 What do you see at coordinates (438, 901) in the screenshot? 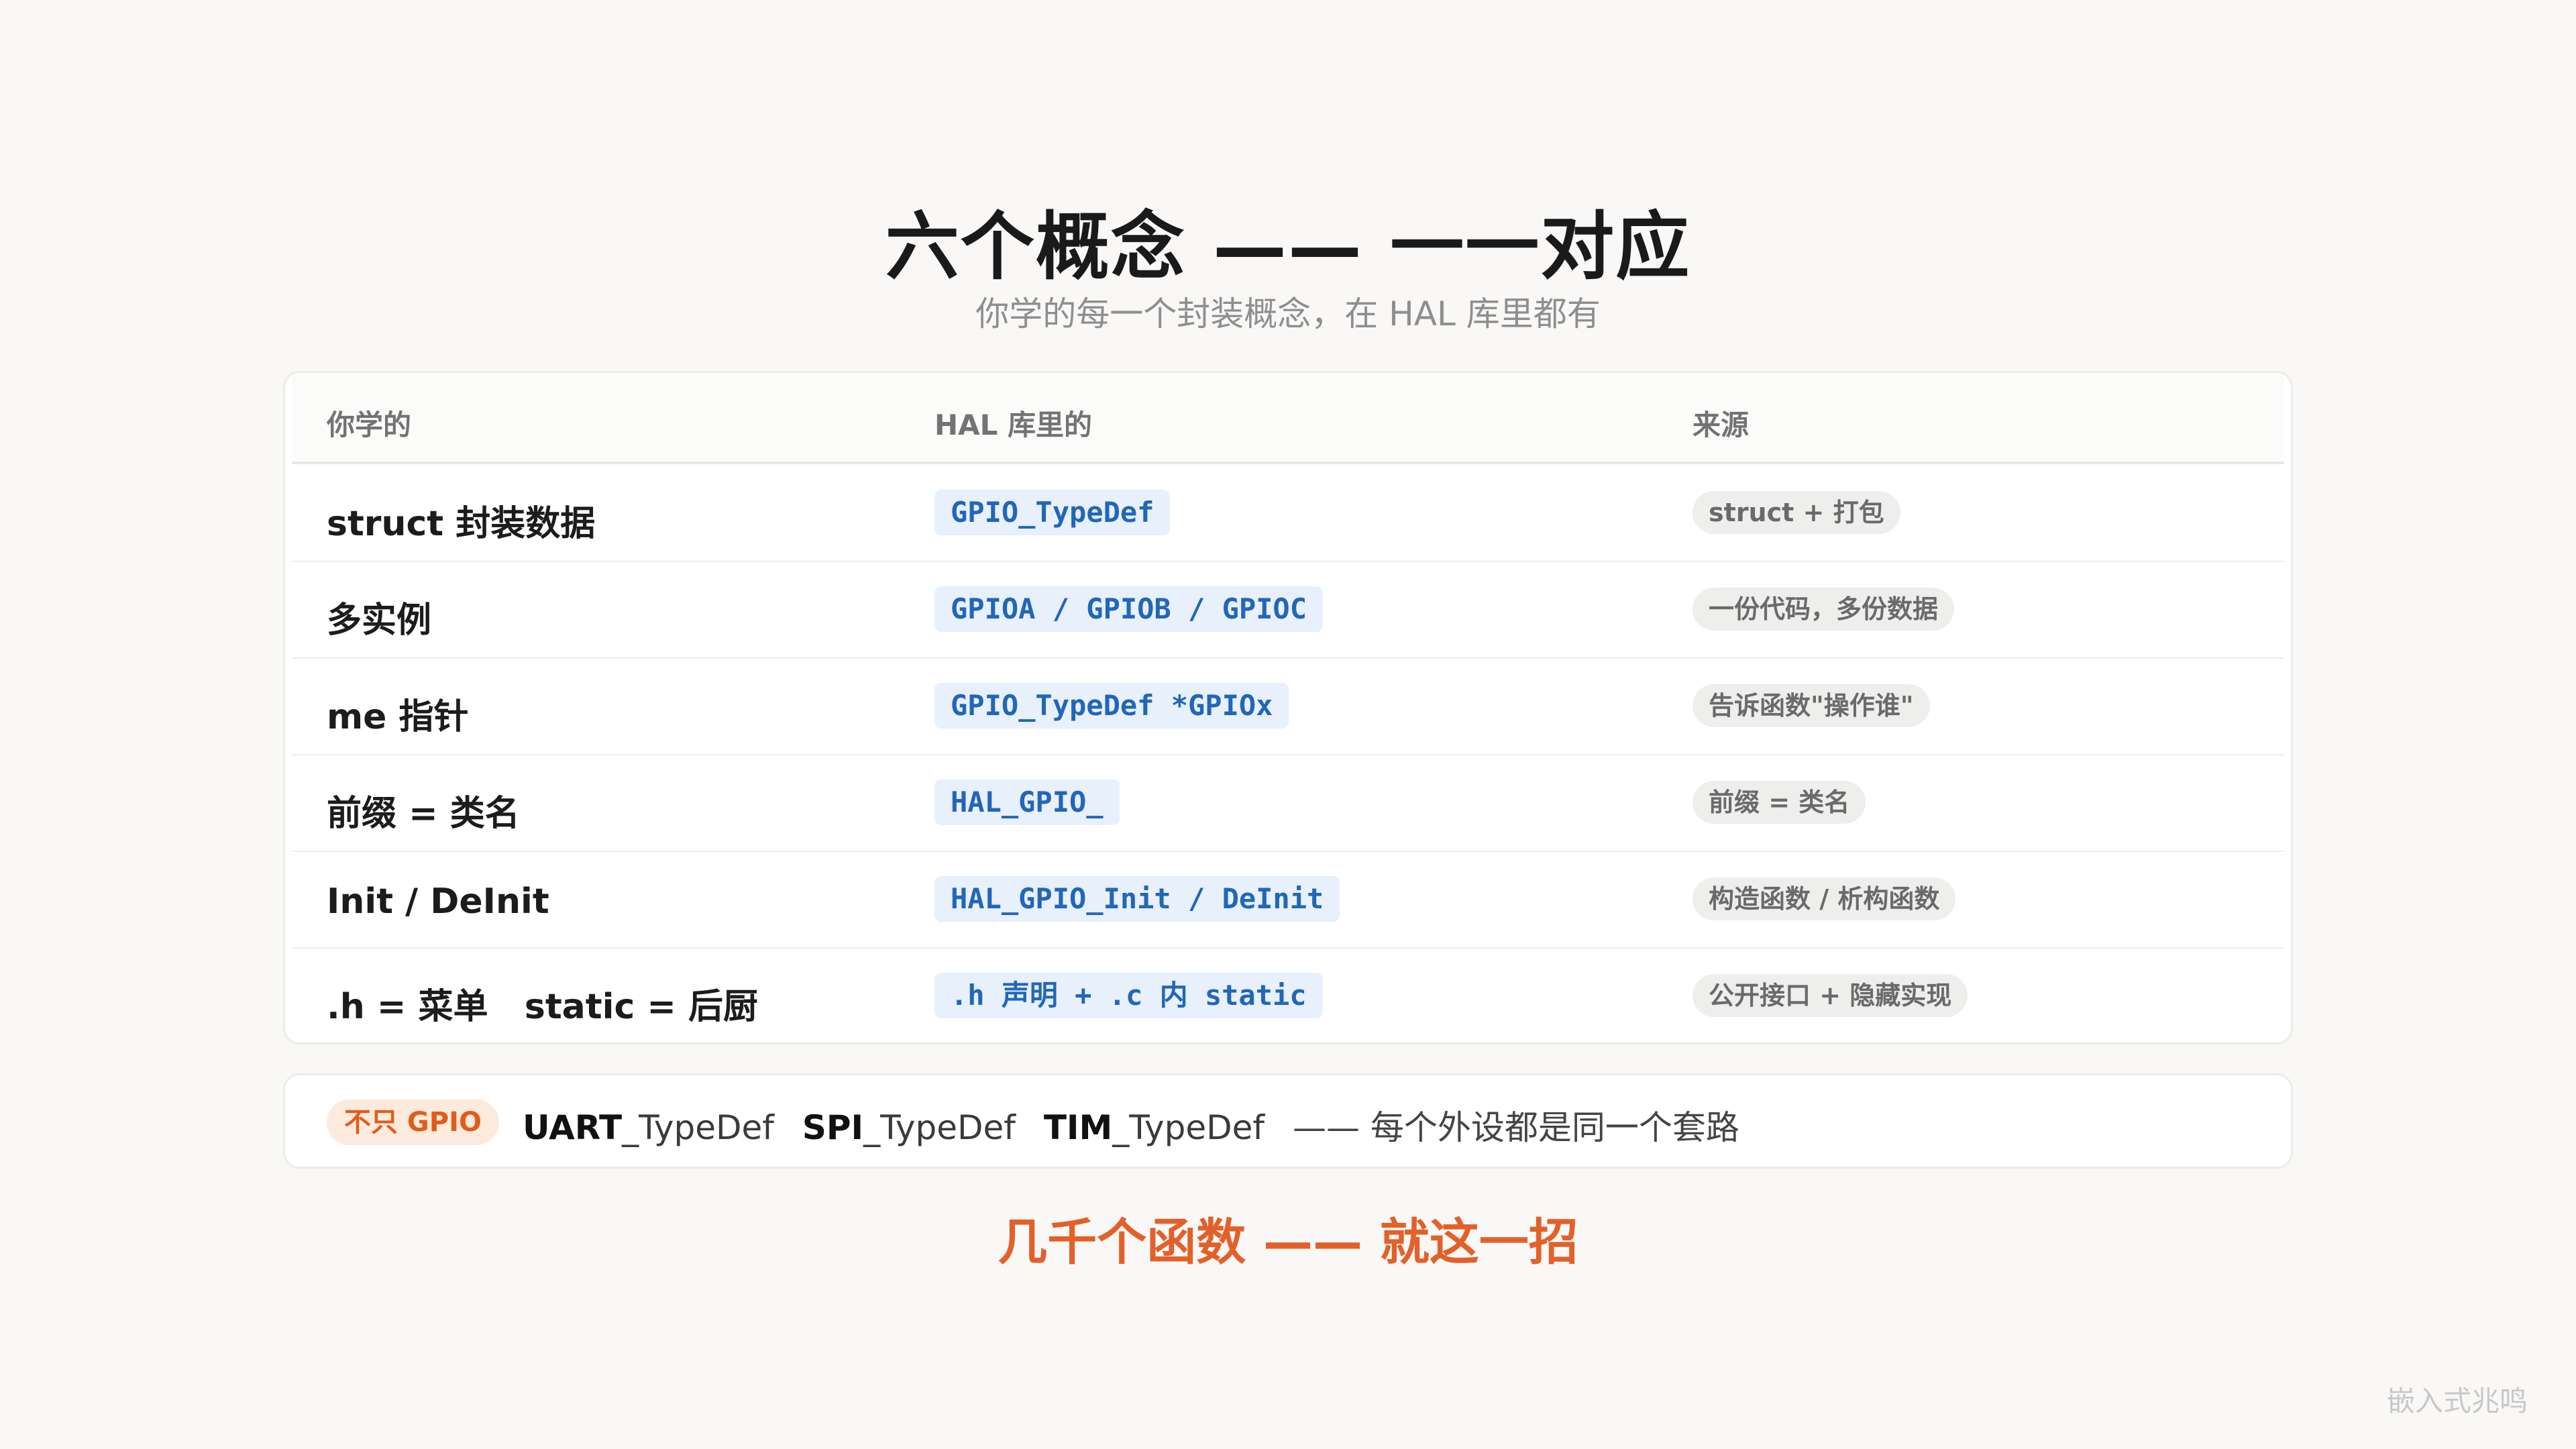
I see `concept-cell: Init / DeInit` at bounding box center [438, 901].